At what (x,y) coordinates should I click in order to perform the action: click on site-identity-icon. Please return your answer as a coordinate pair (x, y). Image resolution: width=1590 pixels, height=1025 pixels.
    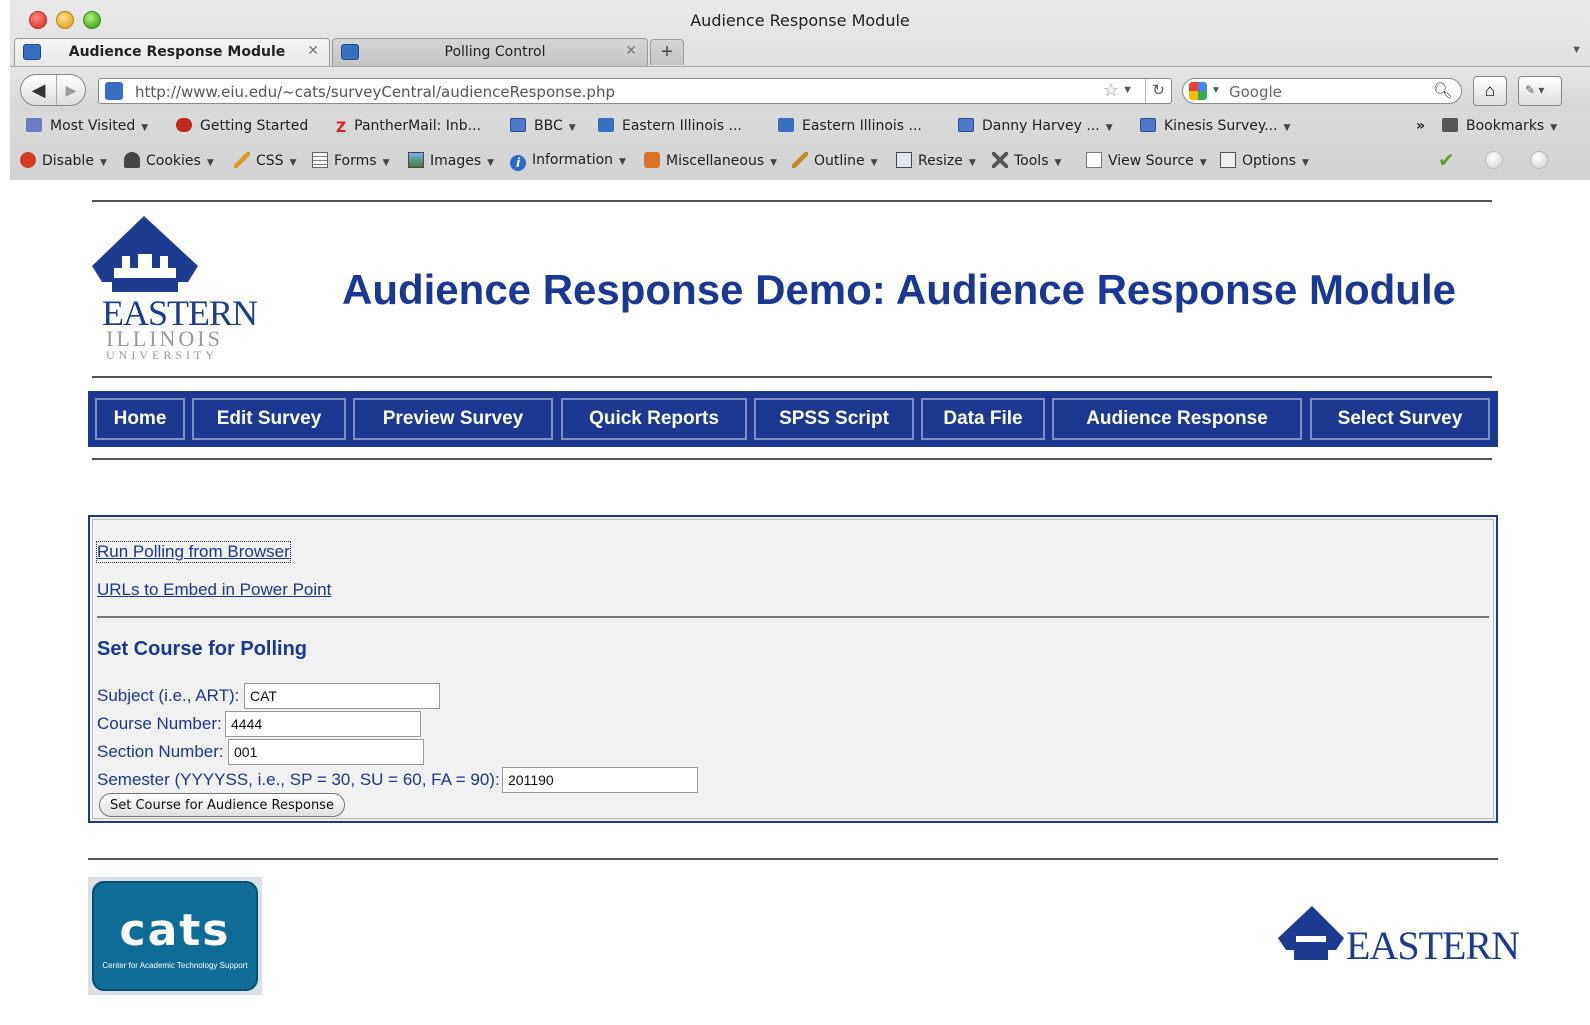
    Looking at the image, I should click on (114, 91).